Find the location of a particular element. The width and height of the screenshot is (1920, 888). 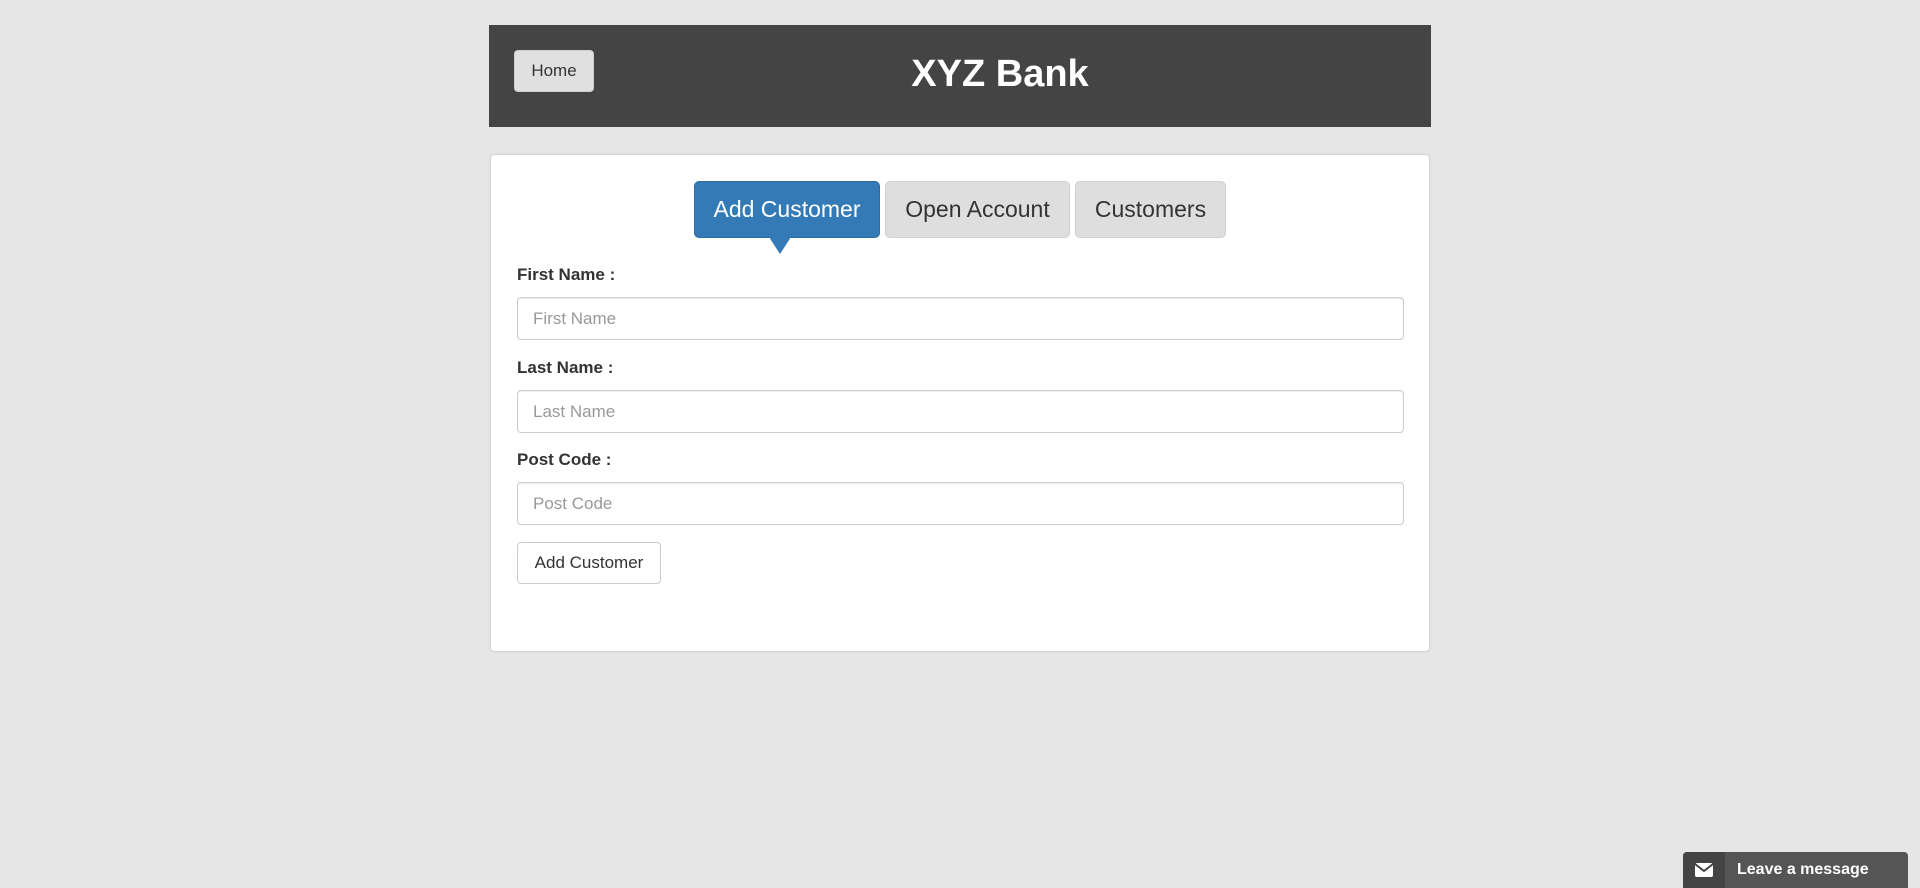

app-header: Home XYZ Bank is located at coordinates (960, 76).